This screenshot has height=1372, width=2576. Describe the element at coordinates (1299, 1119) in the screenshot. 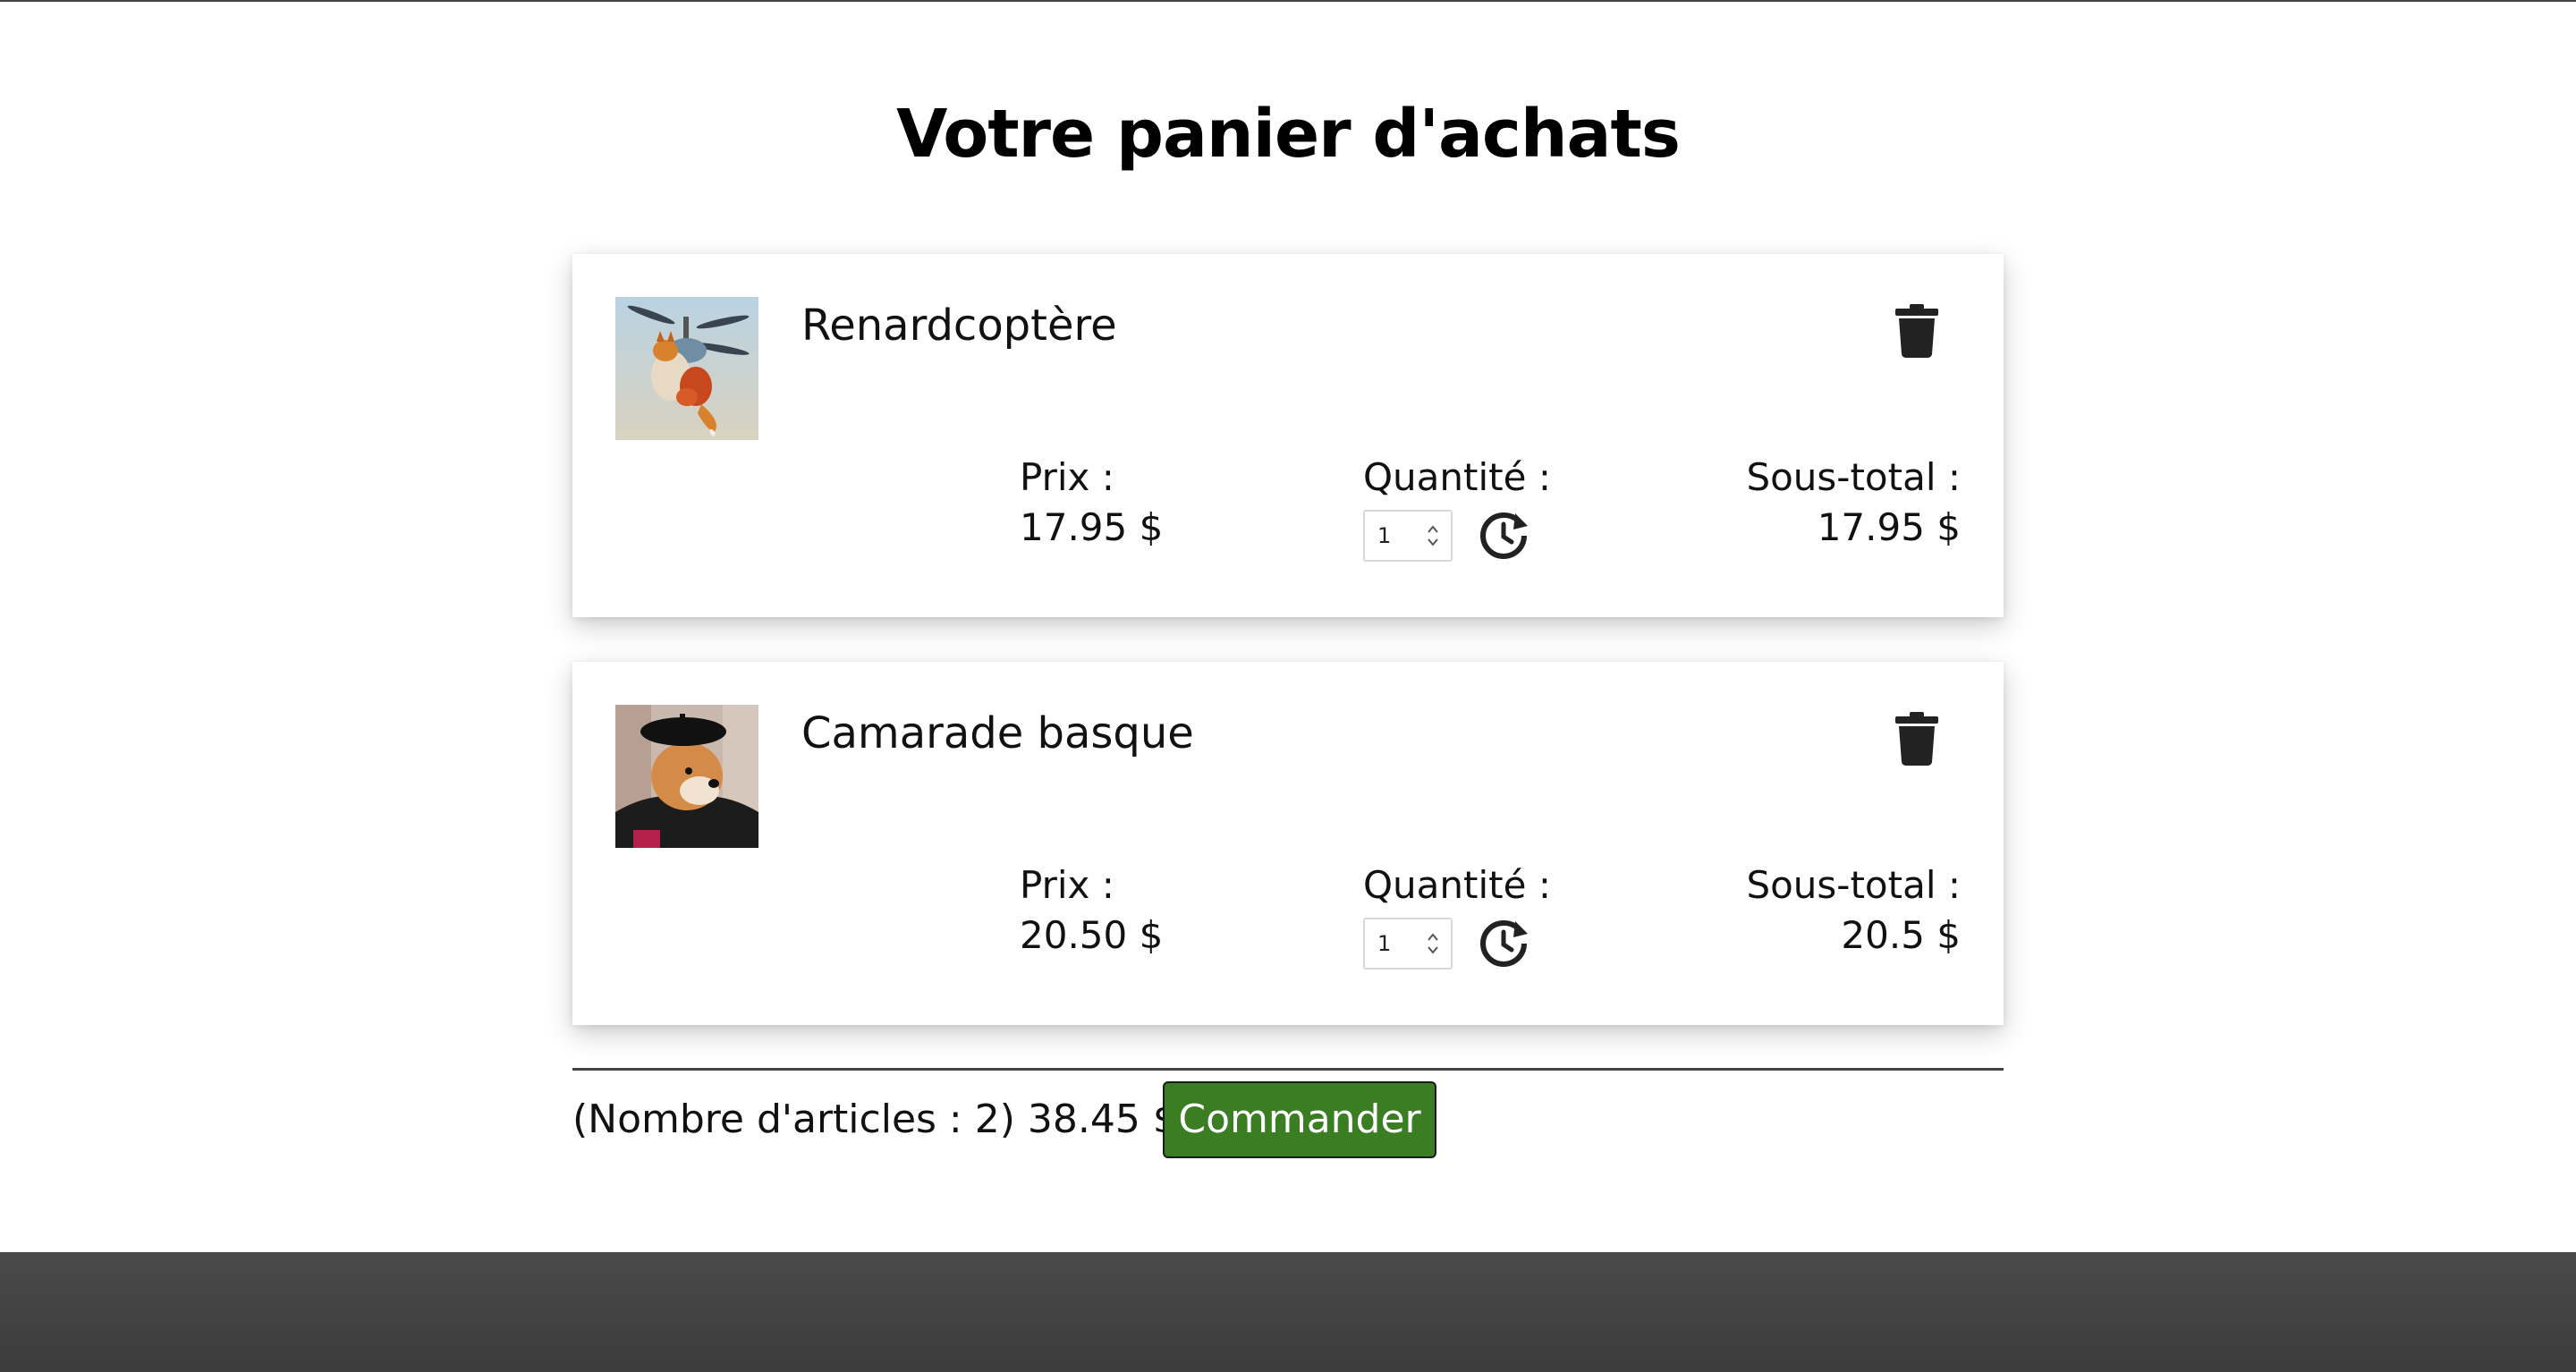

I see `order-button: Commander` at that location.